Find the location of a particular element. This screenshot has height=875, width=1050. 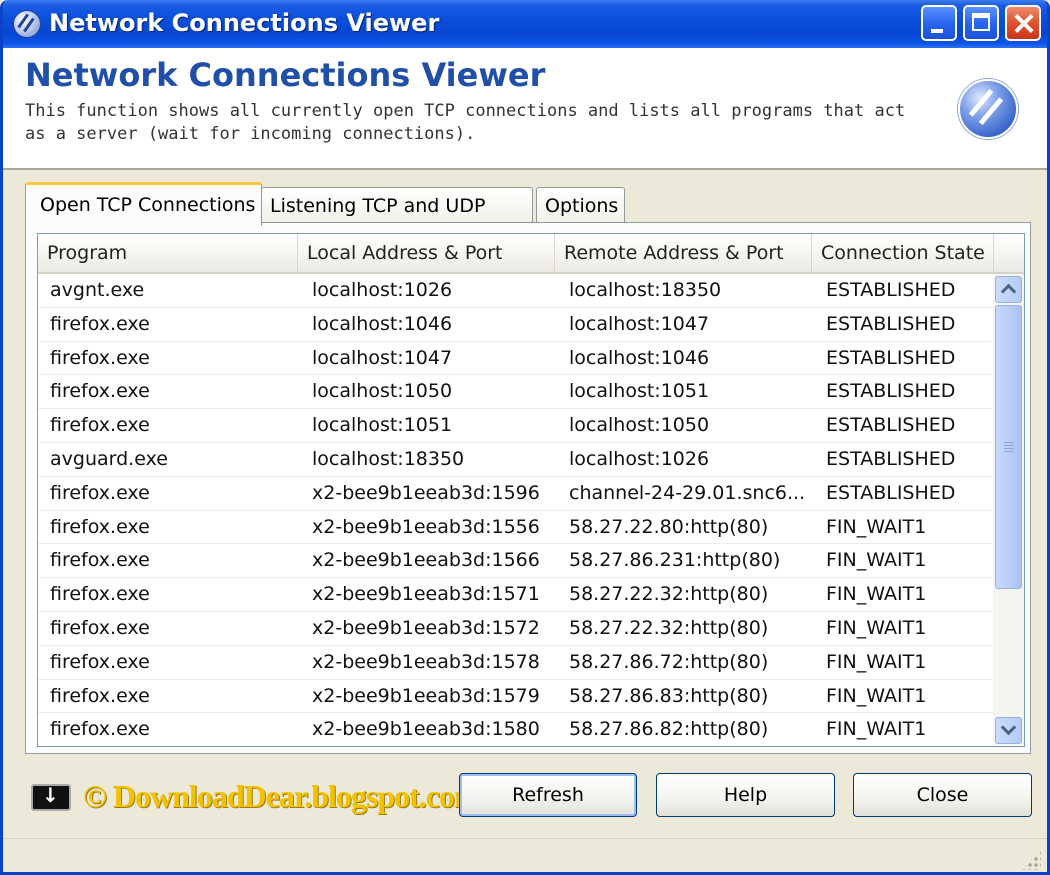

scrollbar-thumb is located at coordinates (1008, 447).